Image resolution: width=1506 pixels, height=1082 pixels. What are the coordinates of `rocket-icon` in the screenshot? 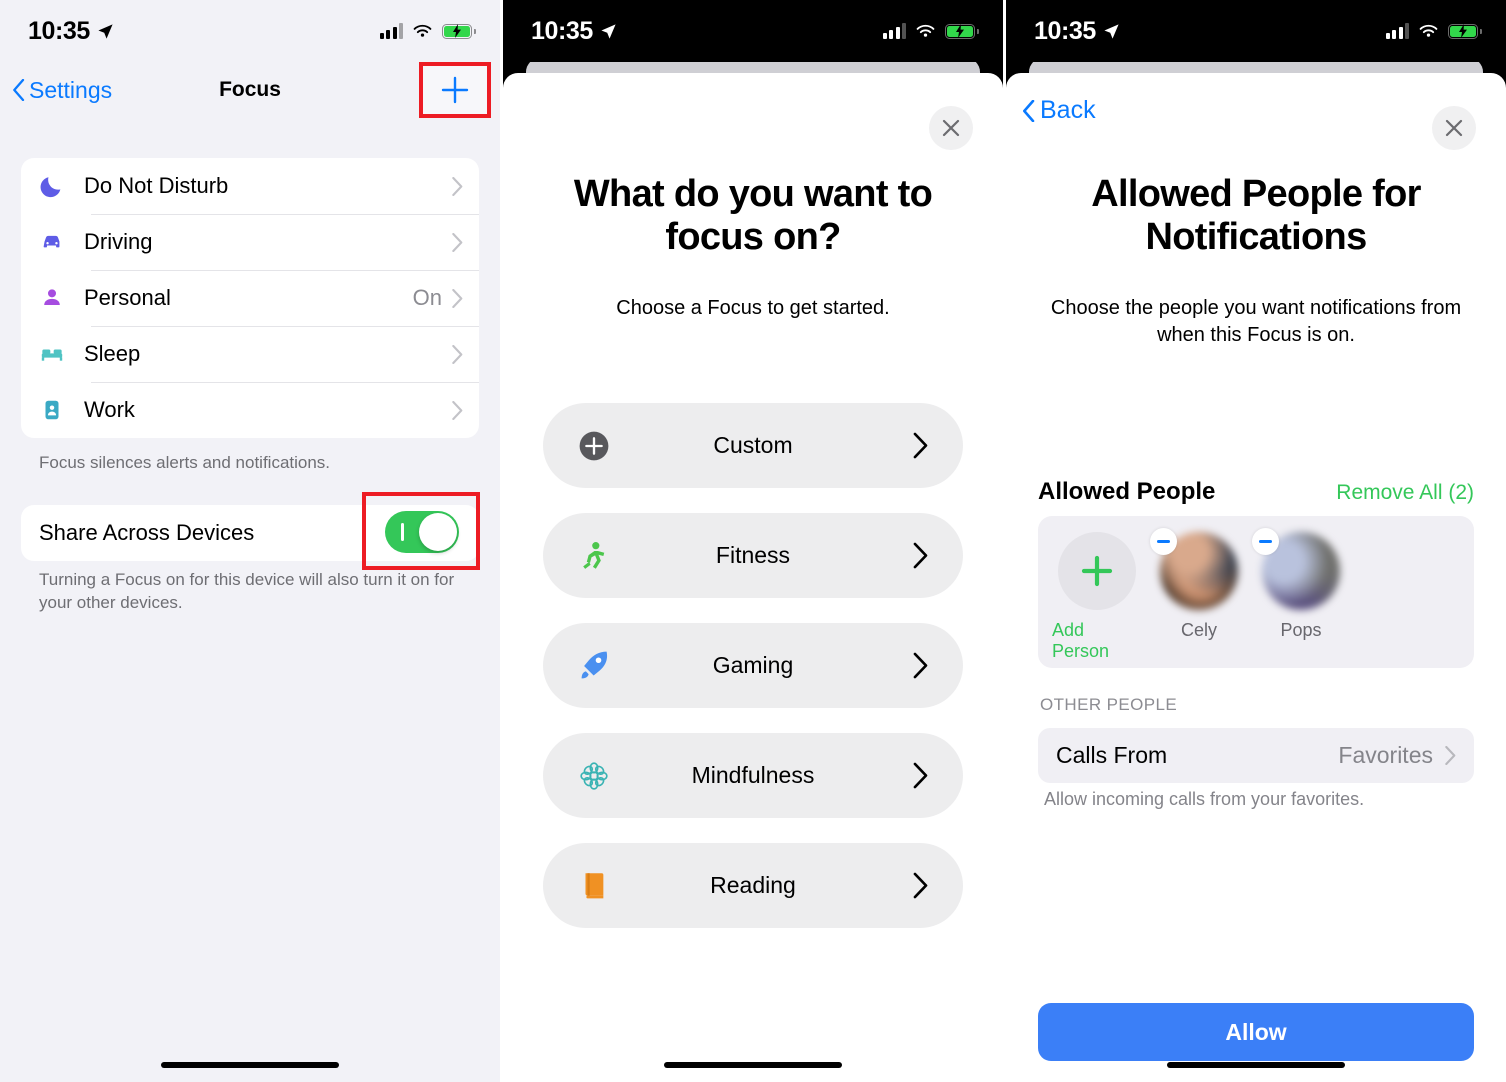 It's located at (594, 666).